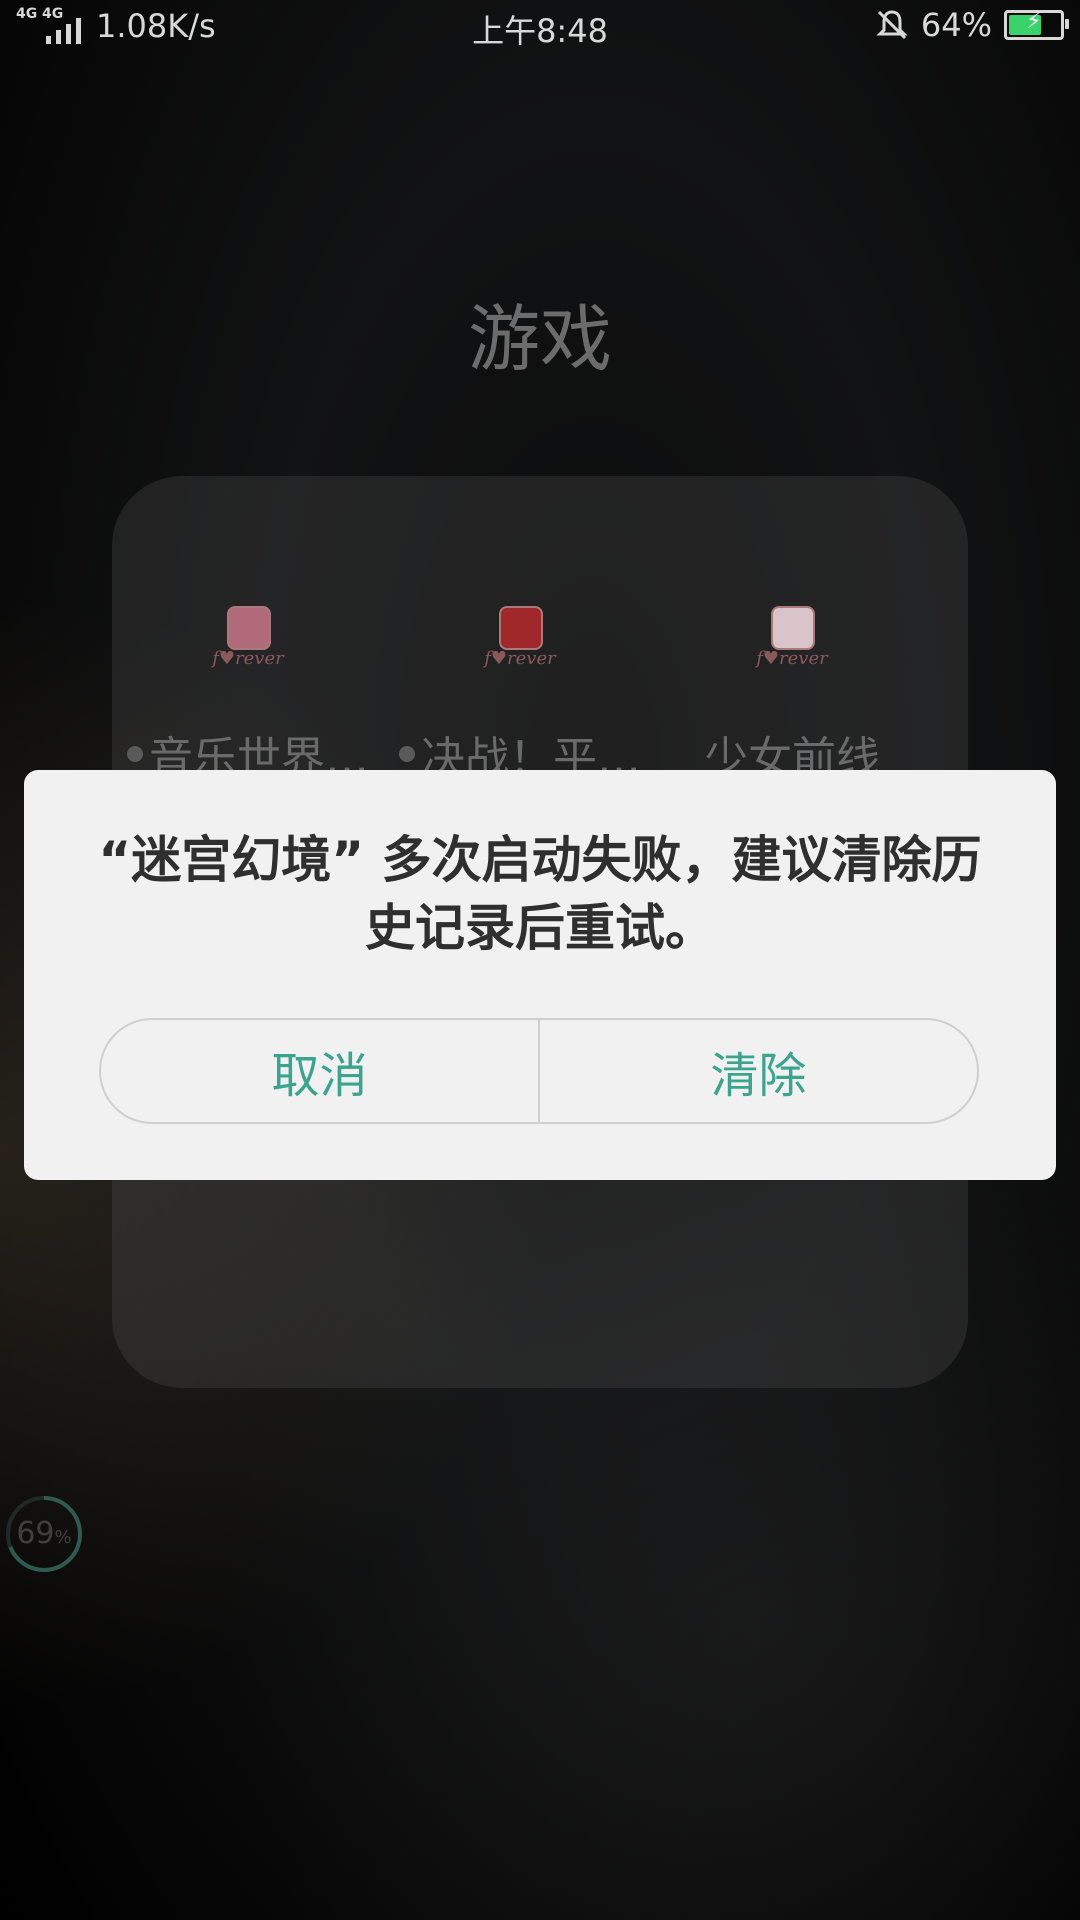  Describe the element at coordinates (540, 332) in the screenshot. I see `folder-title: 游戏` at that location.